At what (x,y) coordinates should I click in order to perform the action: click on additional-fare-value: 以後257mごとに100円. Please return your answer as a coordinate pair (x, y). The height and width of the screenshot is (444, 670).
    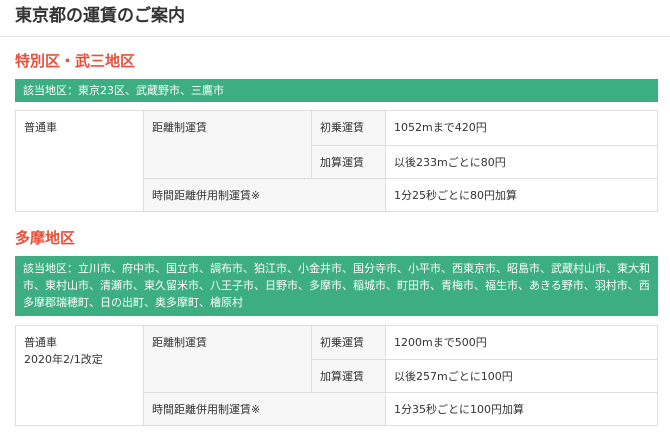
    Looking at the image, I should click on (521, 376).